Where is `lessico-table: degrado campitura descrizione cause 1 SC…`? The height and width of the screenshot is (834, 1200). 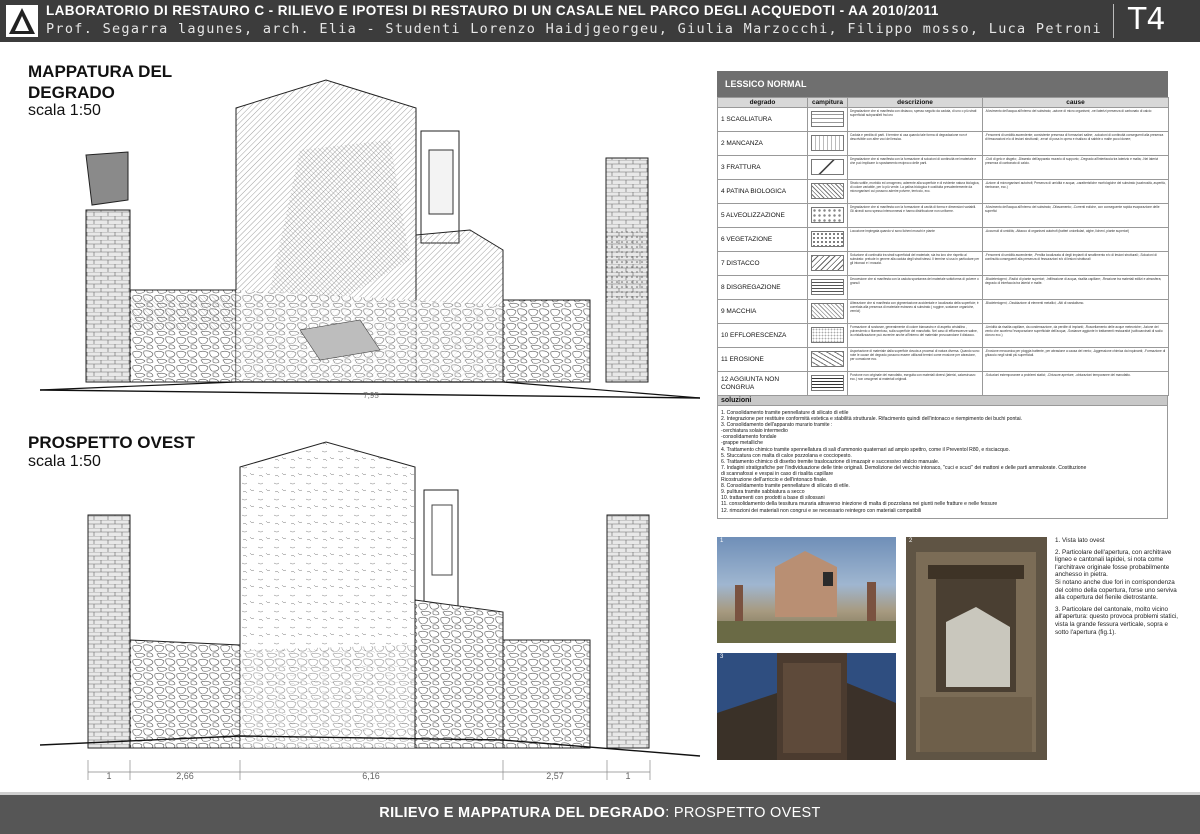 lessico-table: degrado campitura descrizione cause 1 SC… is located at coordinates (943, 246).